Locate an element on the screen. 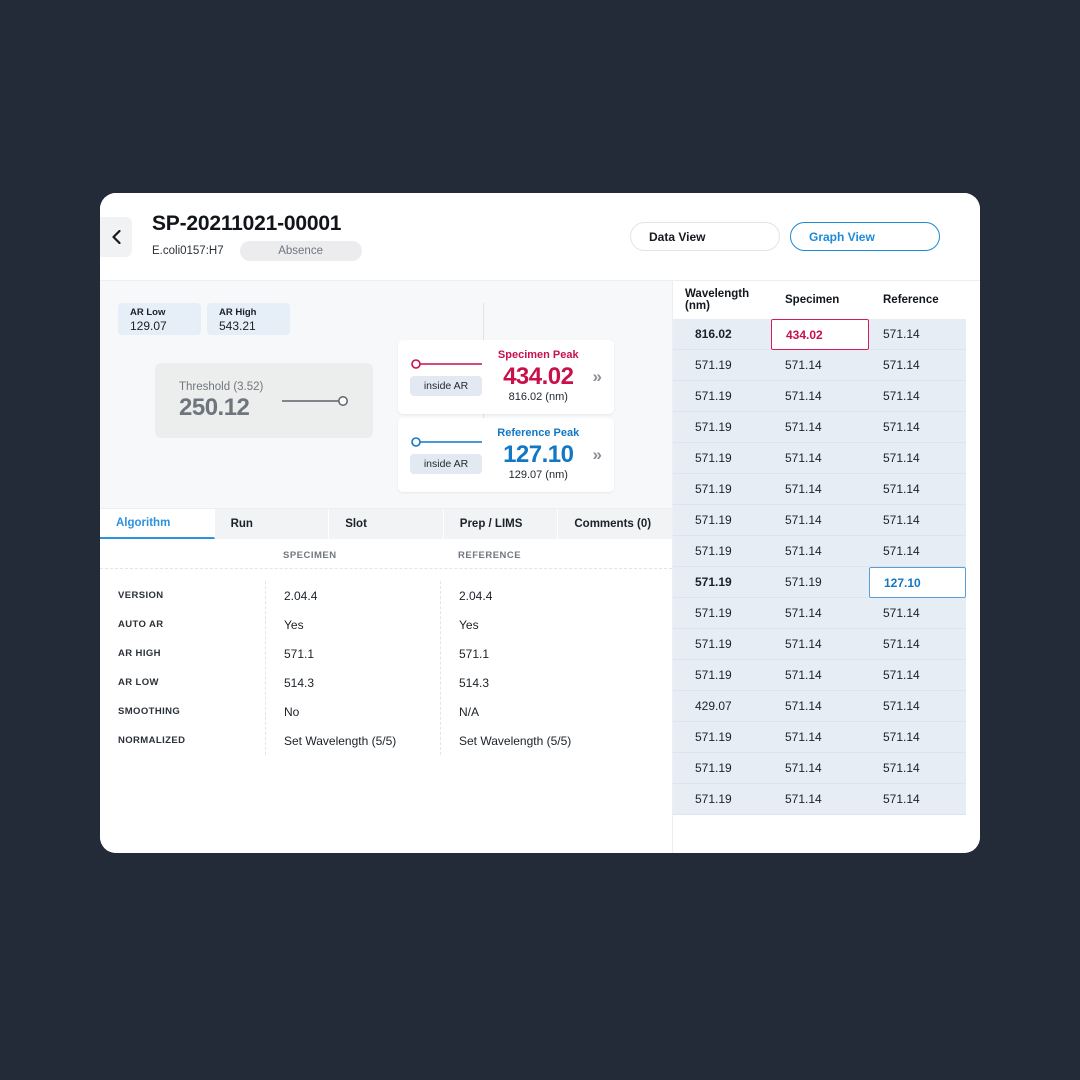 The image size is (1080, 1080). threshold-card: Threshold (3.52) 250.12 is located at coordinates (264, 400).